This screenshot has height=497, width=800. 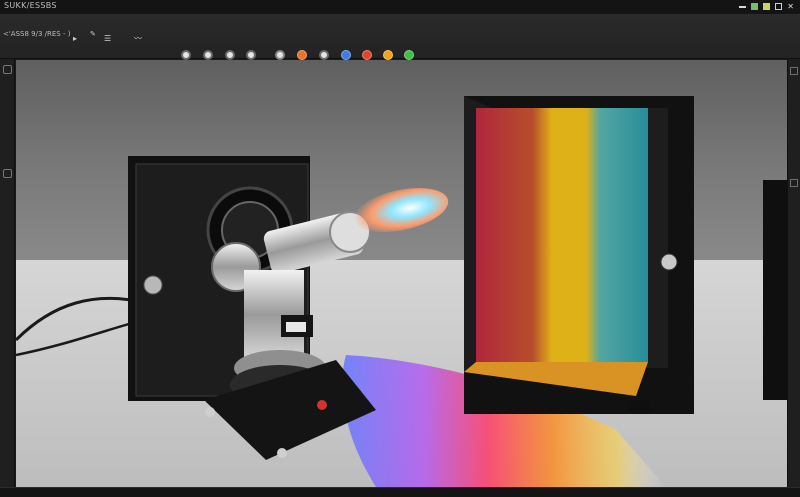 I want to click on maximize-icon, so click(x=779, y=6).